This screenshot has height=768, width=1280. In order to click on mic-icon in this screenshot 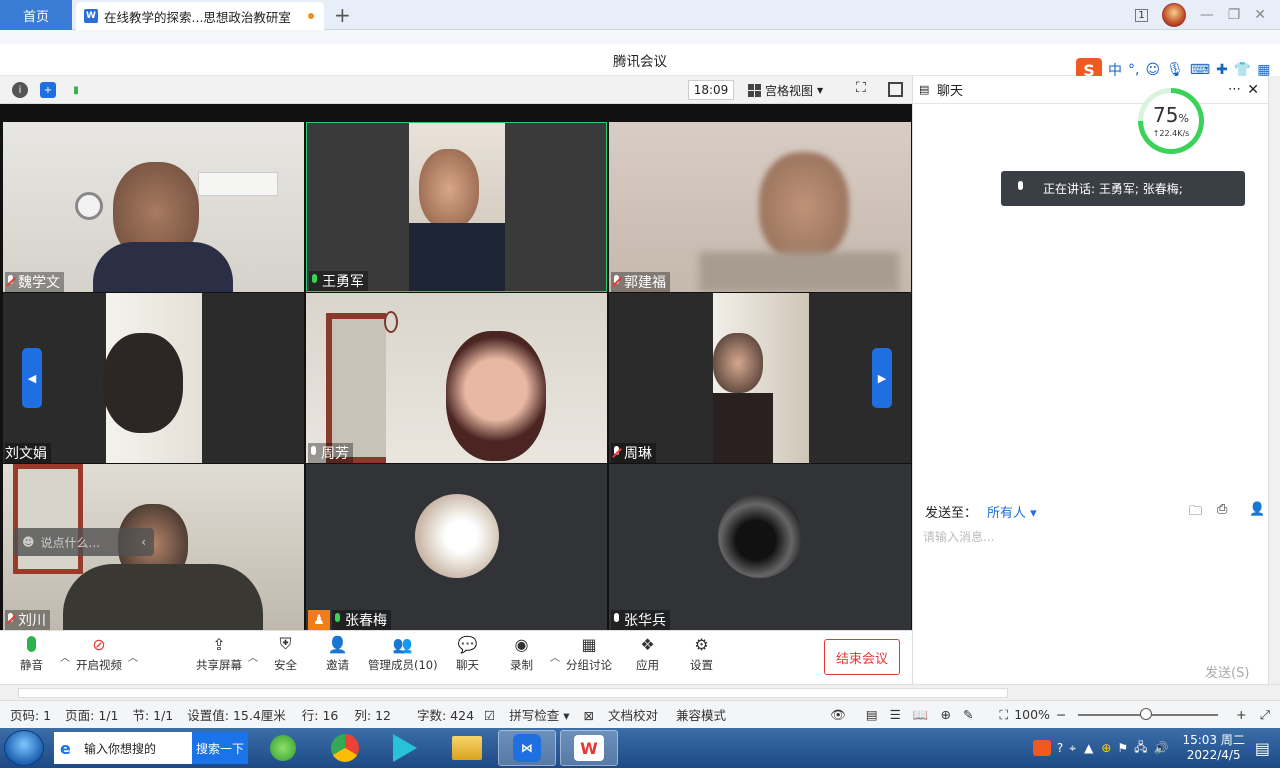, I will do `click(313, 453)`.